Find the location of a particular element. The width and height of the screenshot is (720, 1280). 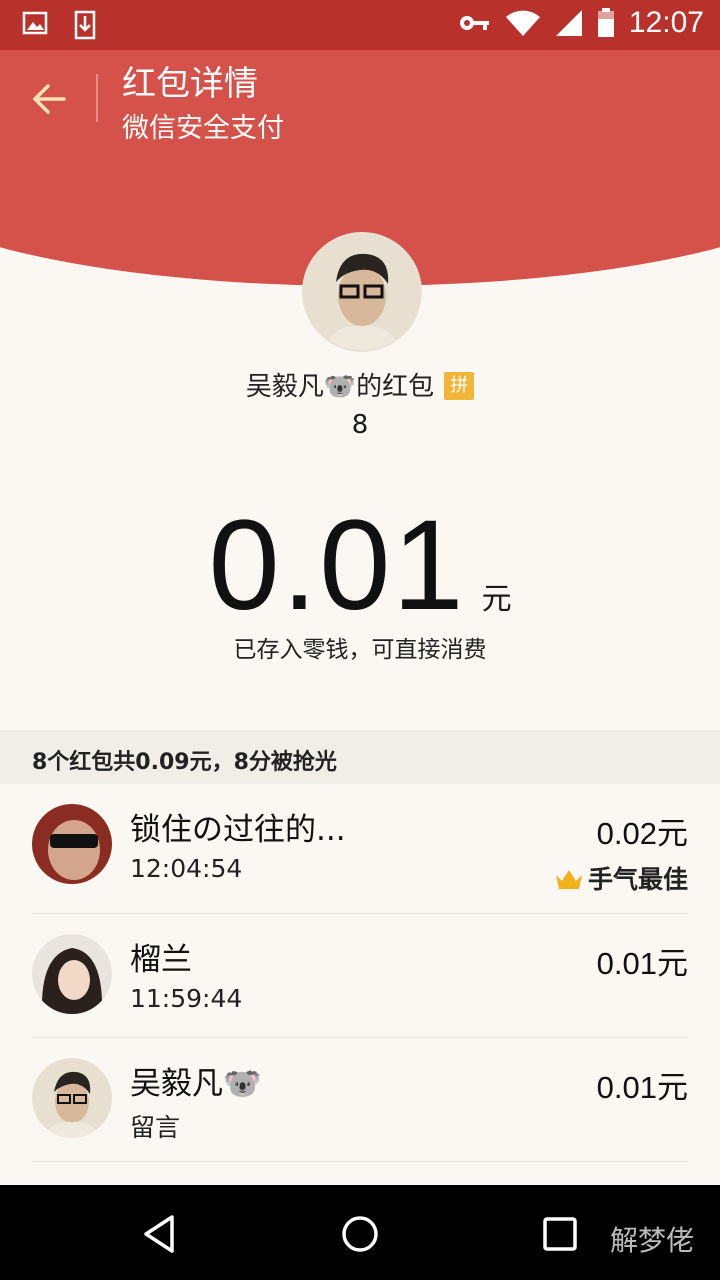

recipient-name: 吴毅凡🐨 is located at coordinates (196, 1084).